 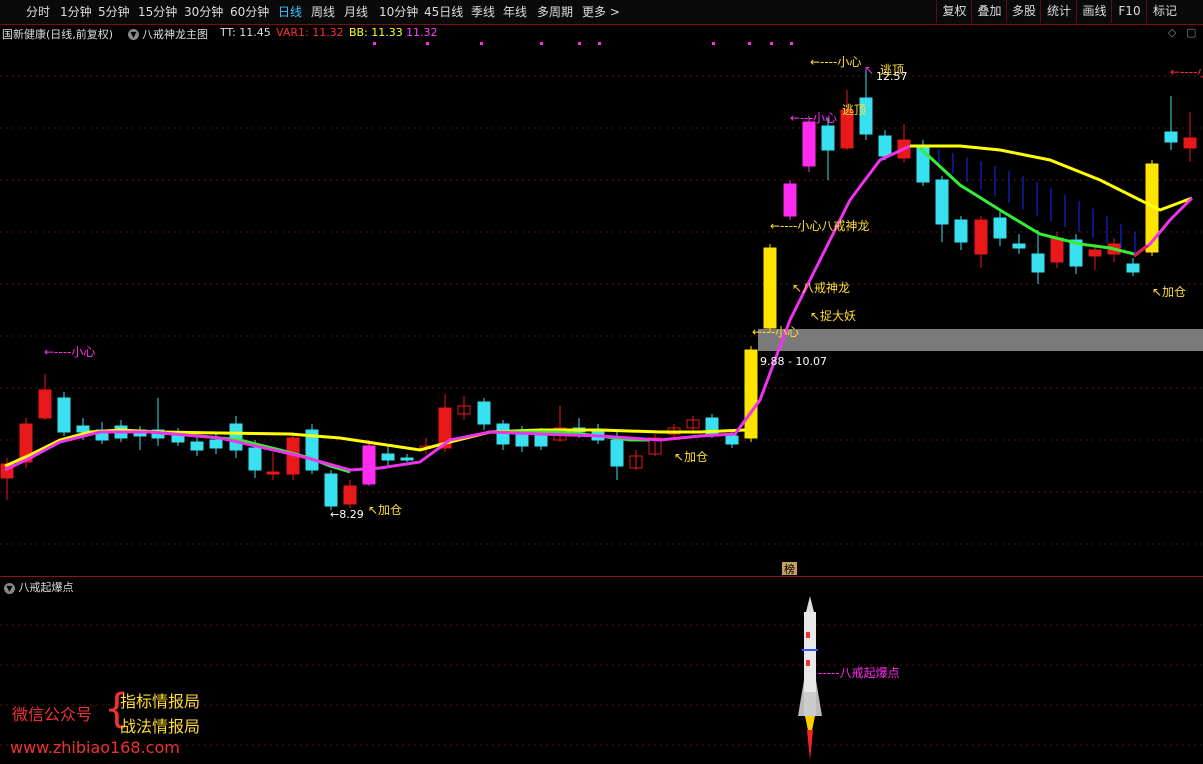 I want to click on account-name-1: 指标情报局, so click(x=160, y=701).